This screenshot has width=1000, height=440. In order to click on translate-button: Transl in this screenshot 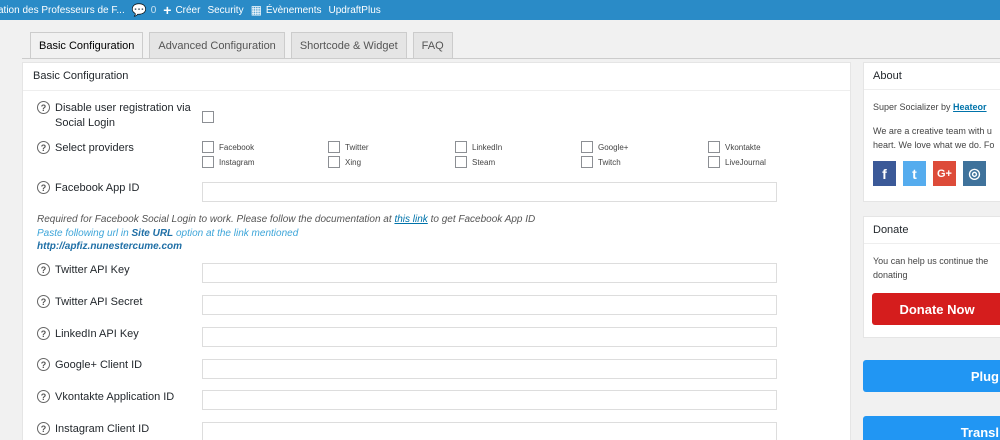, I will do `click(931, 428)`.